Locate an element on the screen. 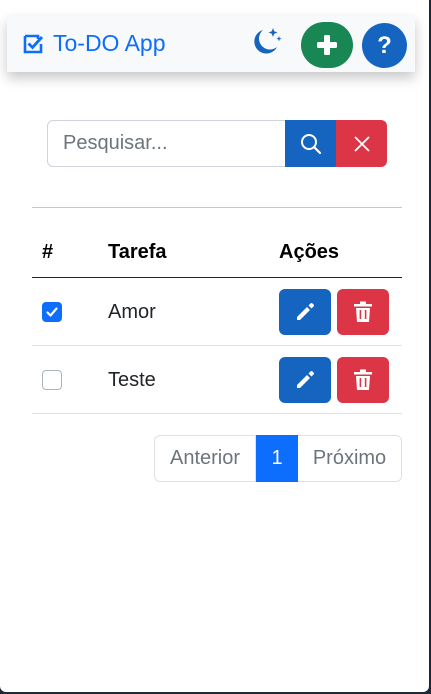 The width and height of the screenshot is (431, 694). next-page-button: Próximo is located at coordinates (350, 458).